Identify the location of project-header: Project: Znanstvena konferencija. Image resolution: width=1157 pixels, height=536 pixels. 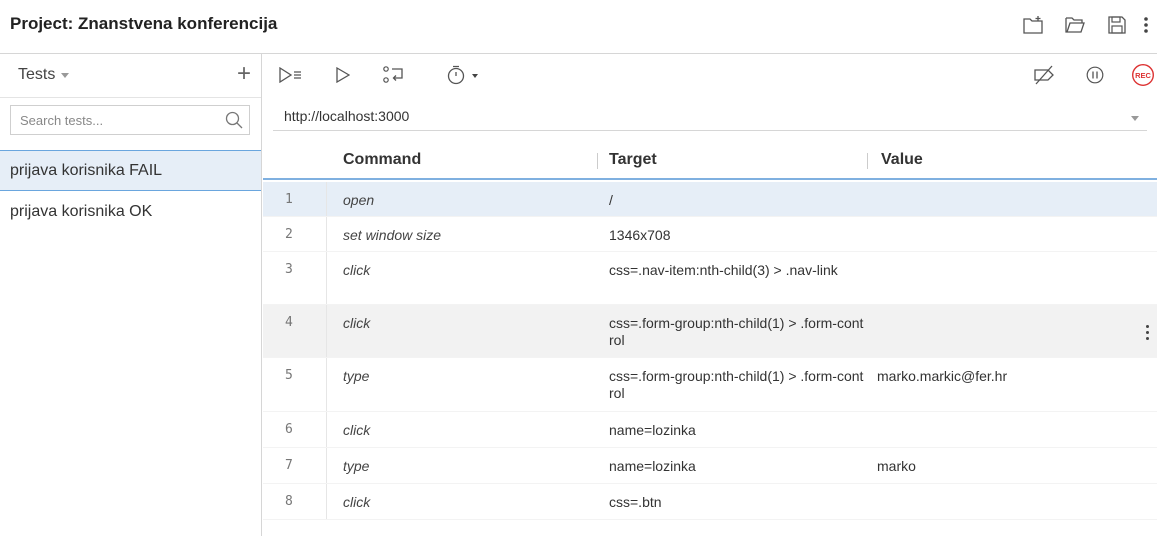
(578, 27).